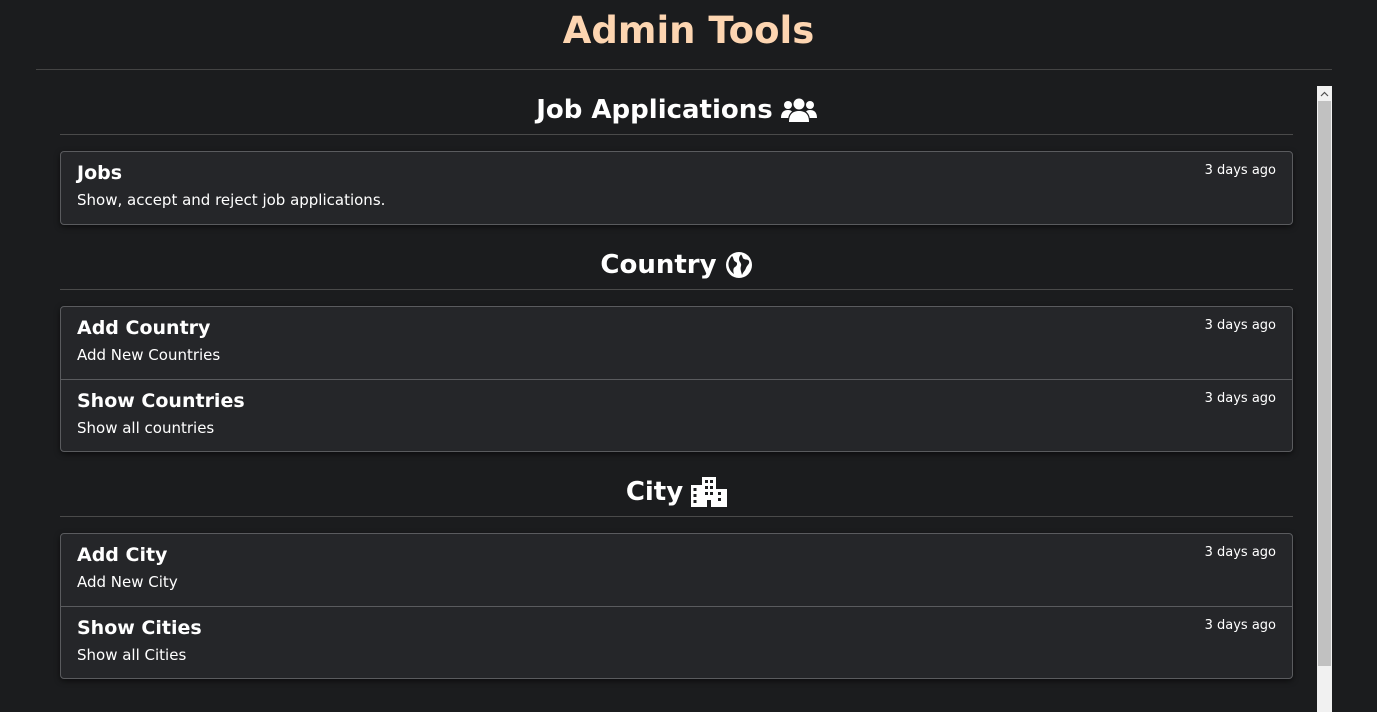 Image resolution: width=1377 pixels, height=712 pixels. Describe the element at coordinates (739, 265) in the screenshot. I see `globe-icon` at that location.